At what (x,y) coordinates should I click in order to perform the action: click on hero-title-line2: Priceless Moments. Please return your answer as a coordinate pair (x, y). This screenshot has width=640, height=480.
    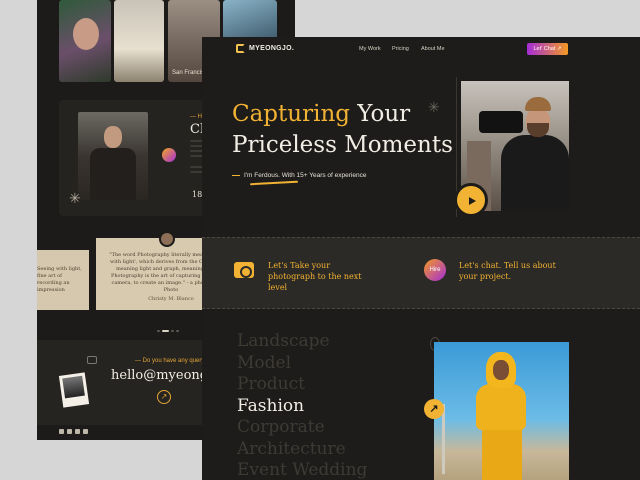
    Looking at the image, I should click on (342, 145).